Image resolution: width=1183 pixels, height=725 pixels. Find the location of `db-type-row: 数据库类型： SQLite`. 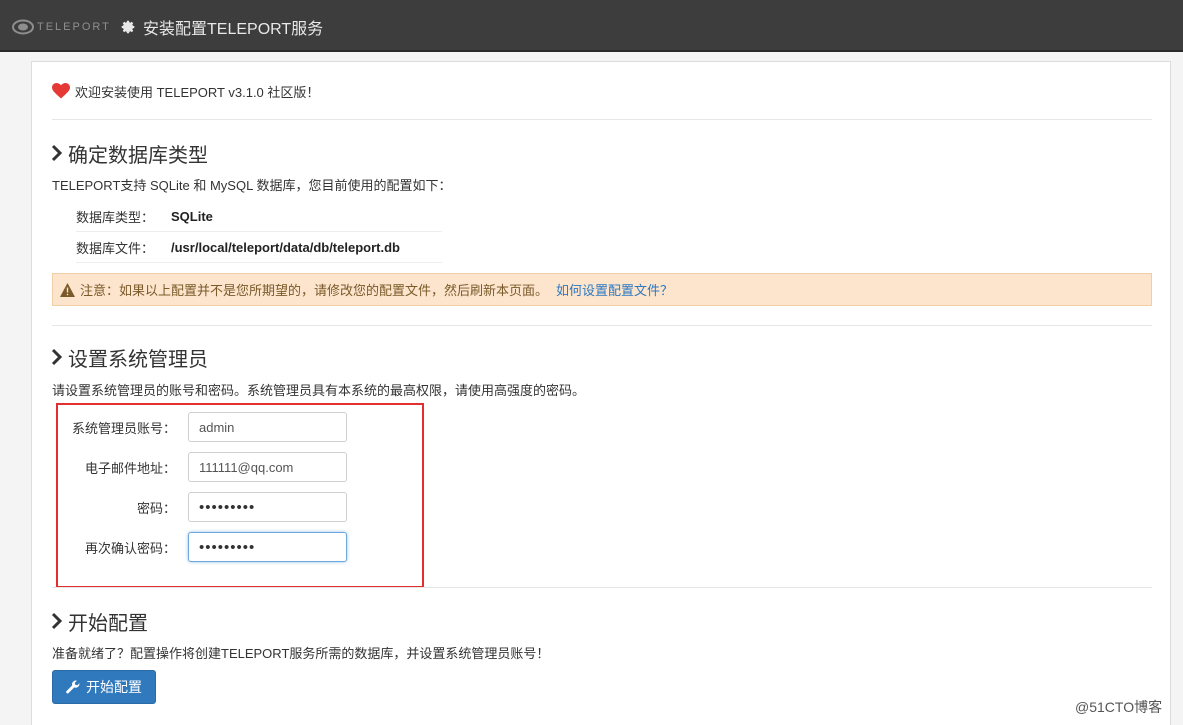

db-type-row: 数据库类型： SQLite is located at coordinates (259, 216).